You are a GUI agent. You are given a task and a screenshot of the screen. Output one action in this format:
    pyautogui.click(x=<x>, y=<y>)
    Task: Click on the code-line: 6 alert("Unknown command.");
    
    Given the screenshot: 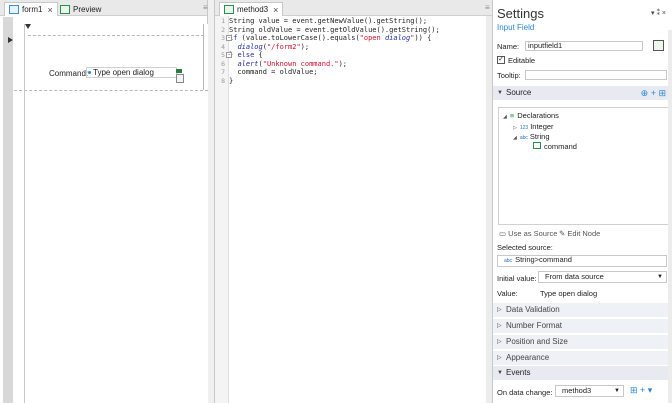 What is the action you would take?
    pyautogui.click(x=330, y=64)
    